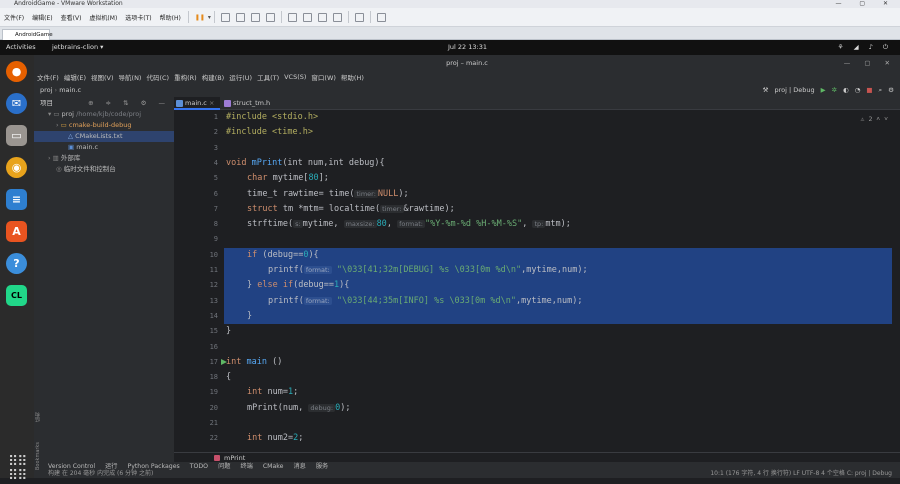 This screenshot has width=900, height=484. What do you see at coordinates (227, 103) in the screenshot?
I see `h-file-icon` at bounding box center [227, 103].